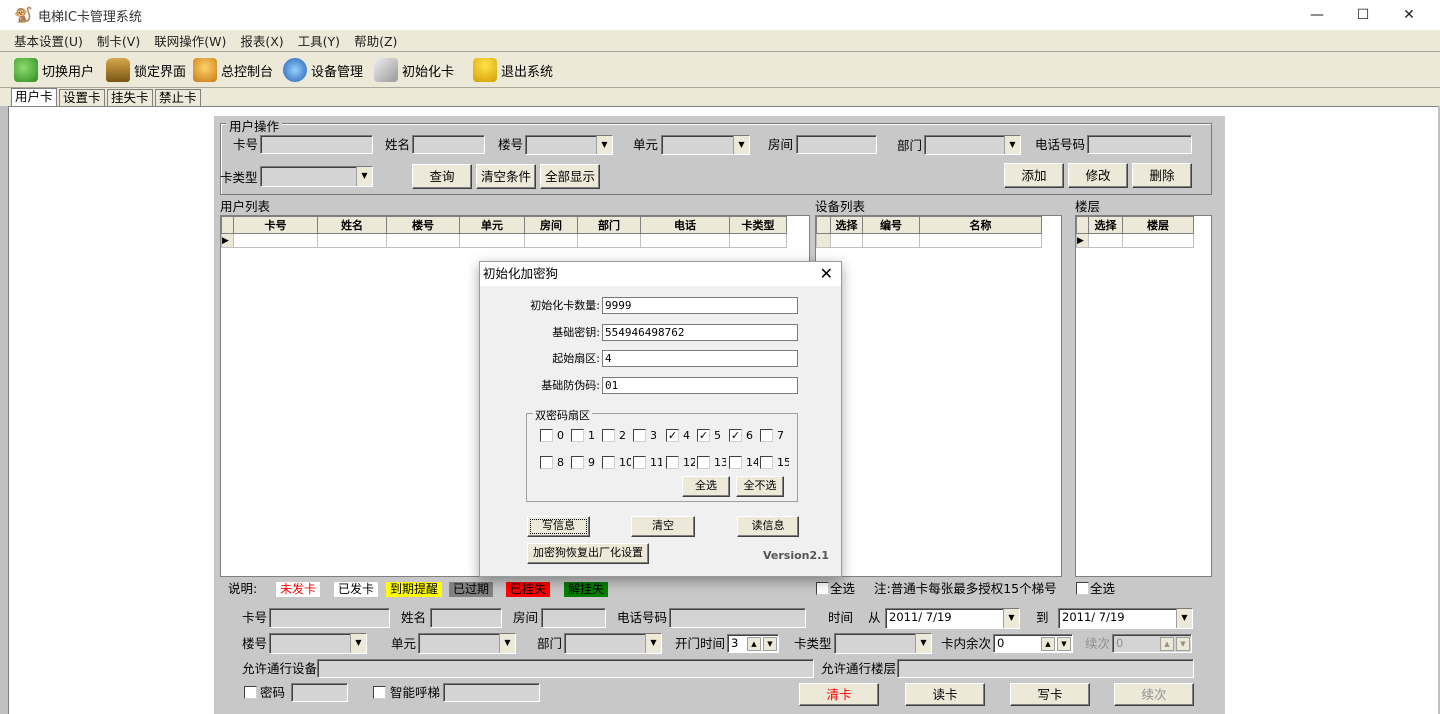  I want to click on control-console-button: 总控制台, so click(233, 70).